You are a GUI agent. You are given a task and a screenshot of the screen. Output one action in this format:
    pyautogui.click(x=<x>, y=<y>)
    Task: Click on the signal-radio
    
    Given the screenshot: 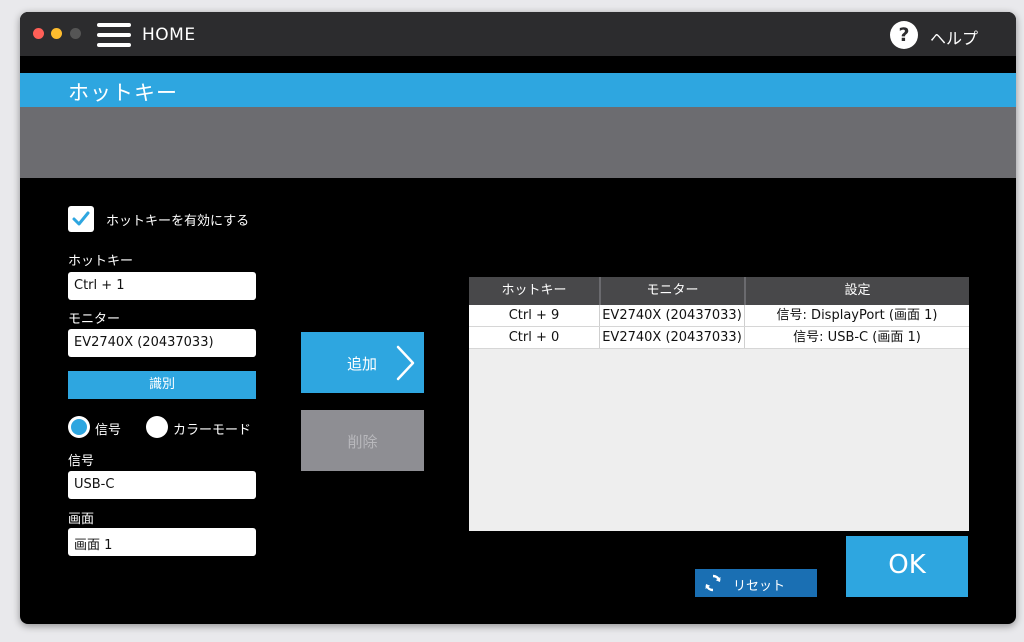 What is the action you would take?
    pyautogui.click(x=79, y=427)
    